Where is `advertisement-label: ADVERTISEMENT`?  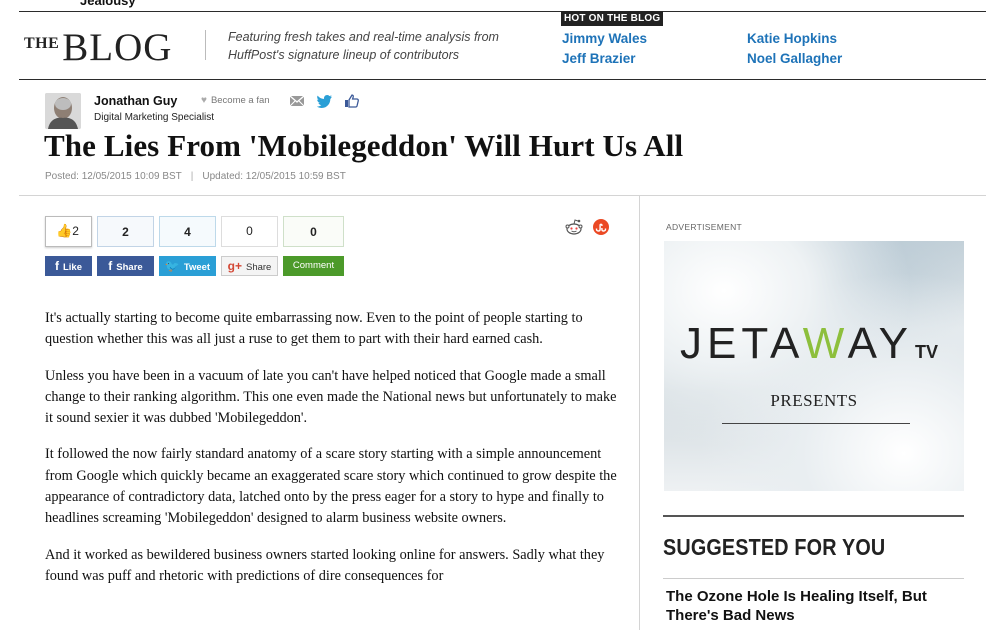
advertisement-label: ADVERTISEMENT is located at coordinates (704, 227).